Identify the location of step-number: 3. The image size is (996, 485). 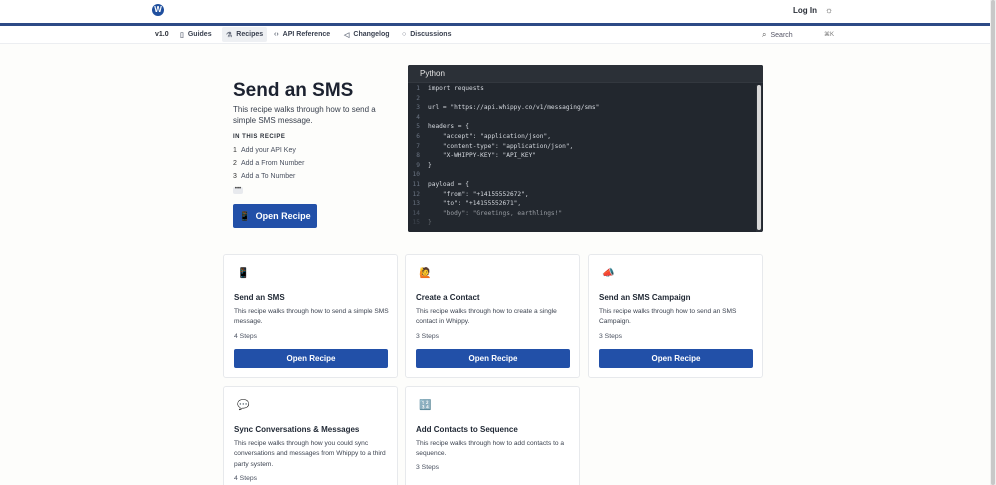
(235, 176).